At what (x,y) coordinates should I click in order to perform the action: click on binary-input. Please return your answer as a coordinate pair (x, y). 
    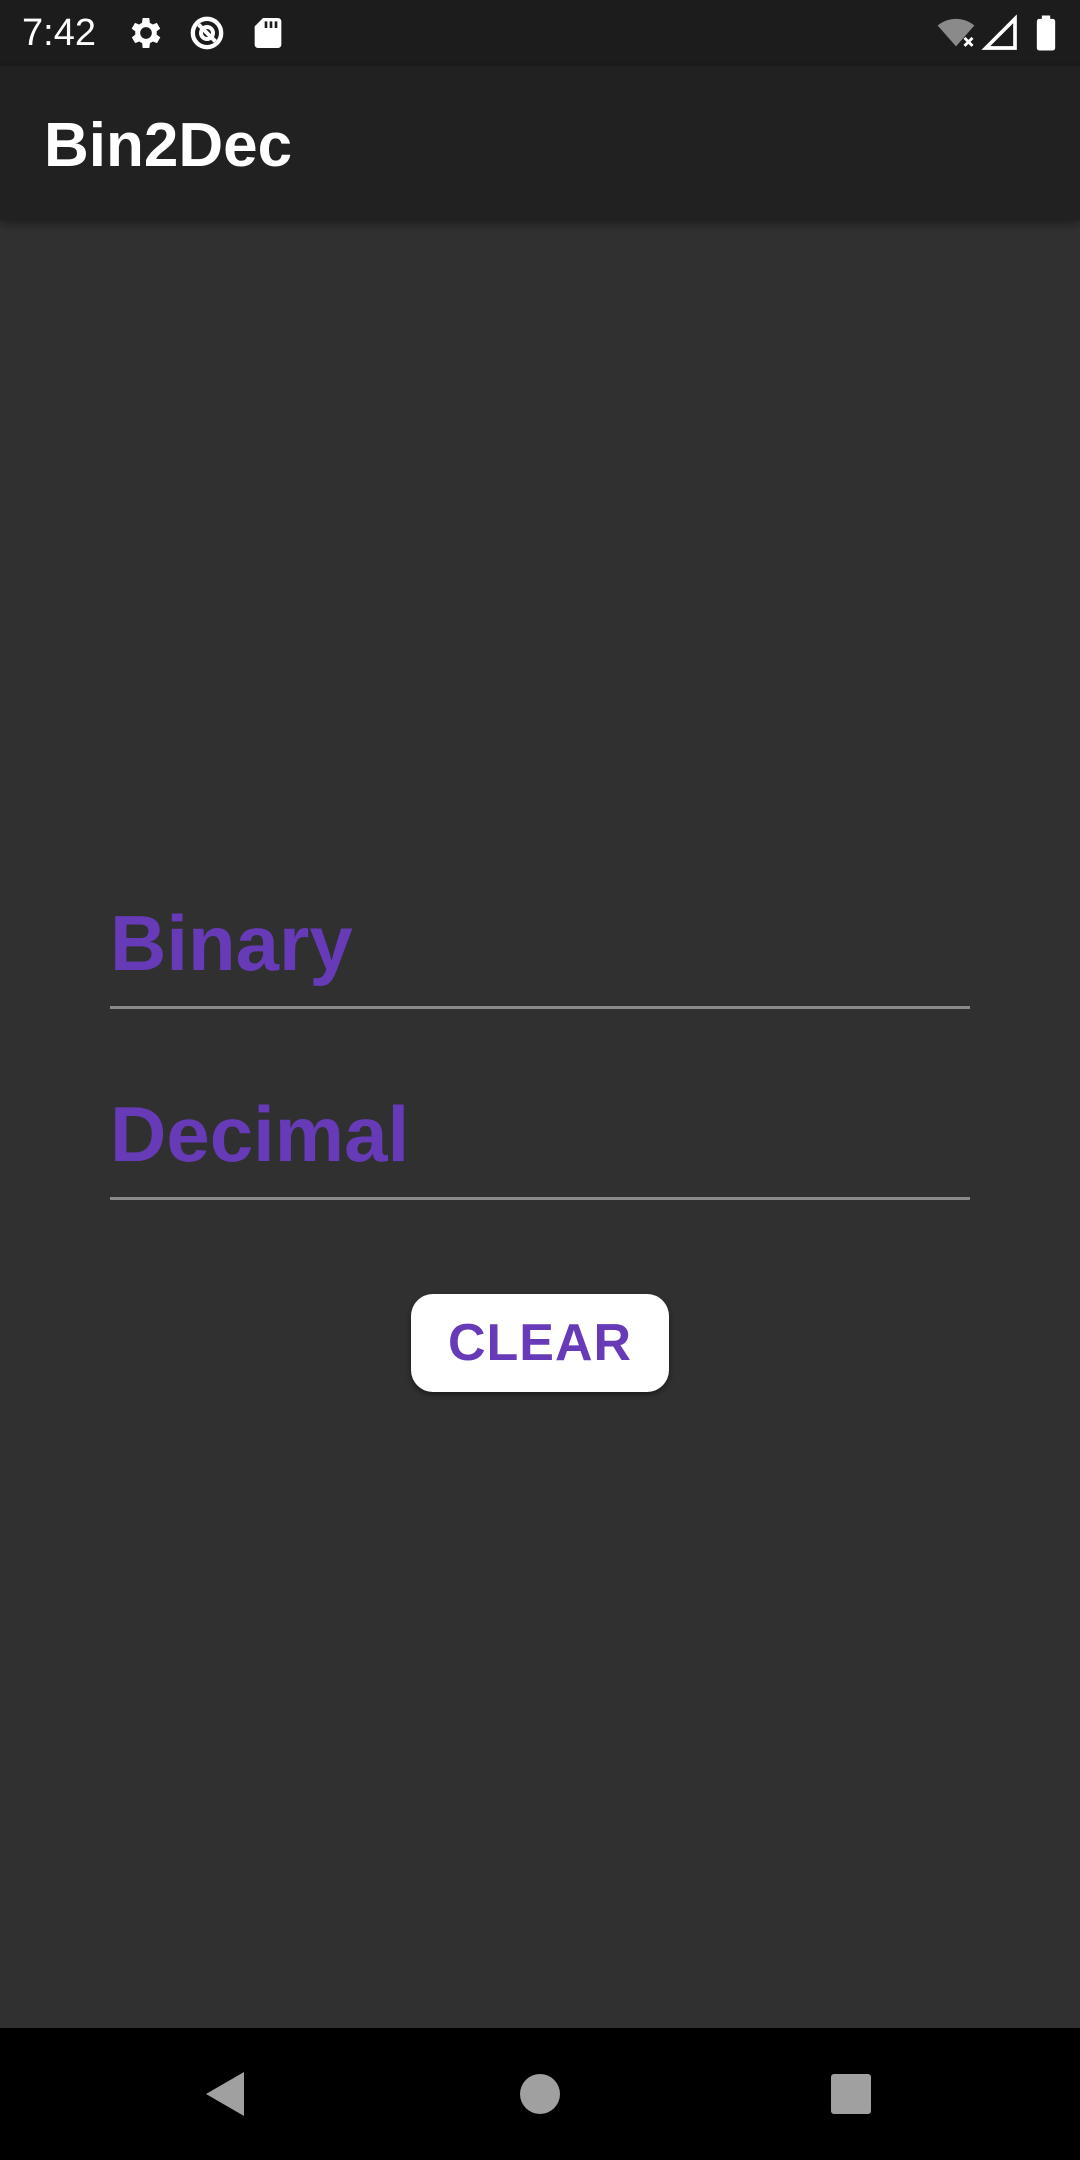
    Looking at the image, I should click on (540, 943).